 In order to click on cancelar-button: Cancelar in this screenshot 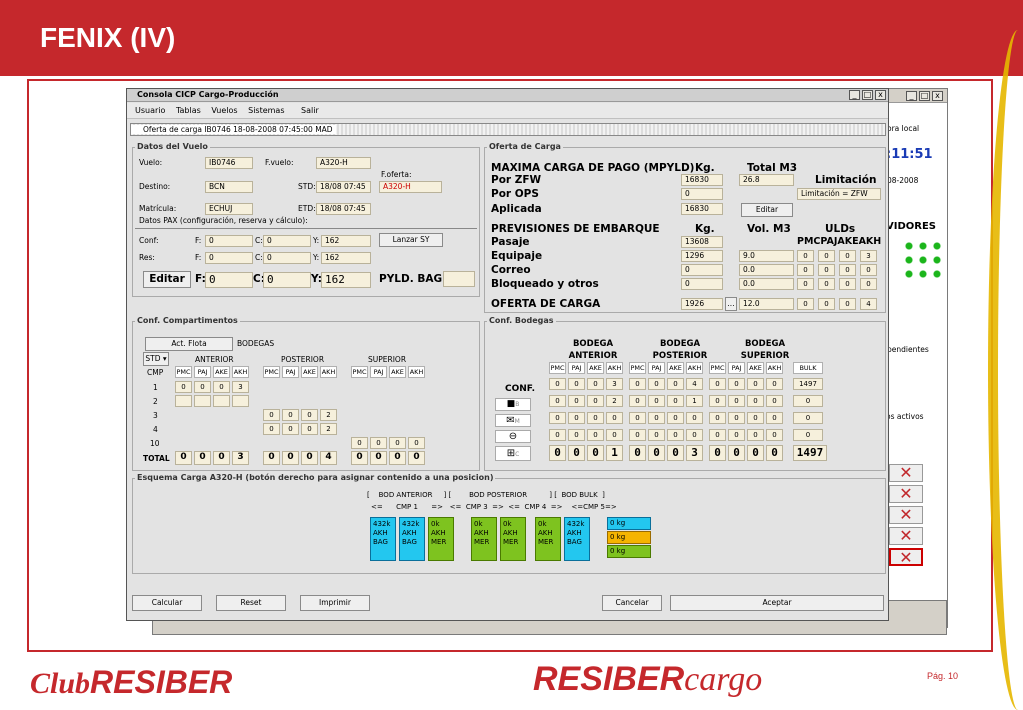, I will do `click(632, 603)`.